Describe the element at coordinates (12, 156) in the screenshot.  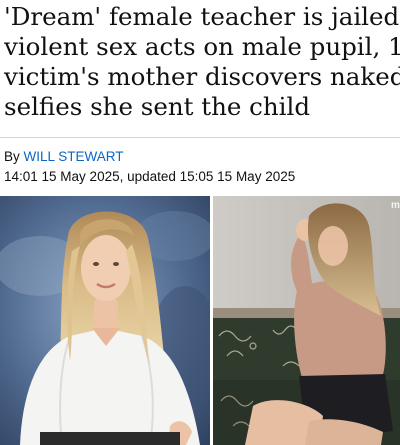
I see `byline-prefix: By` at that location.